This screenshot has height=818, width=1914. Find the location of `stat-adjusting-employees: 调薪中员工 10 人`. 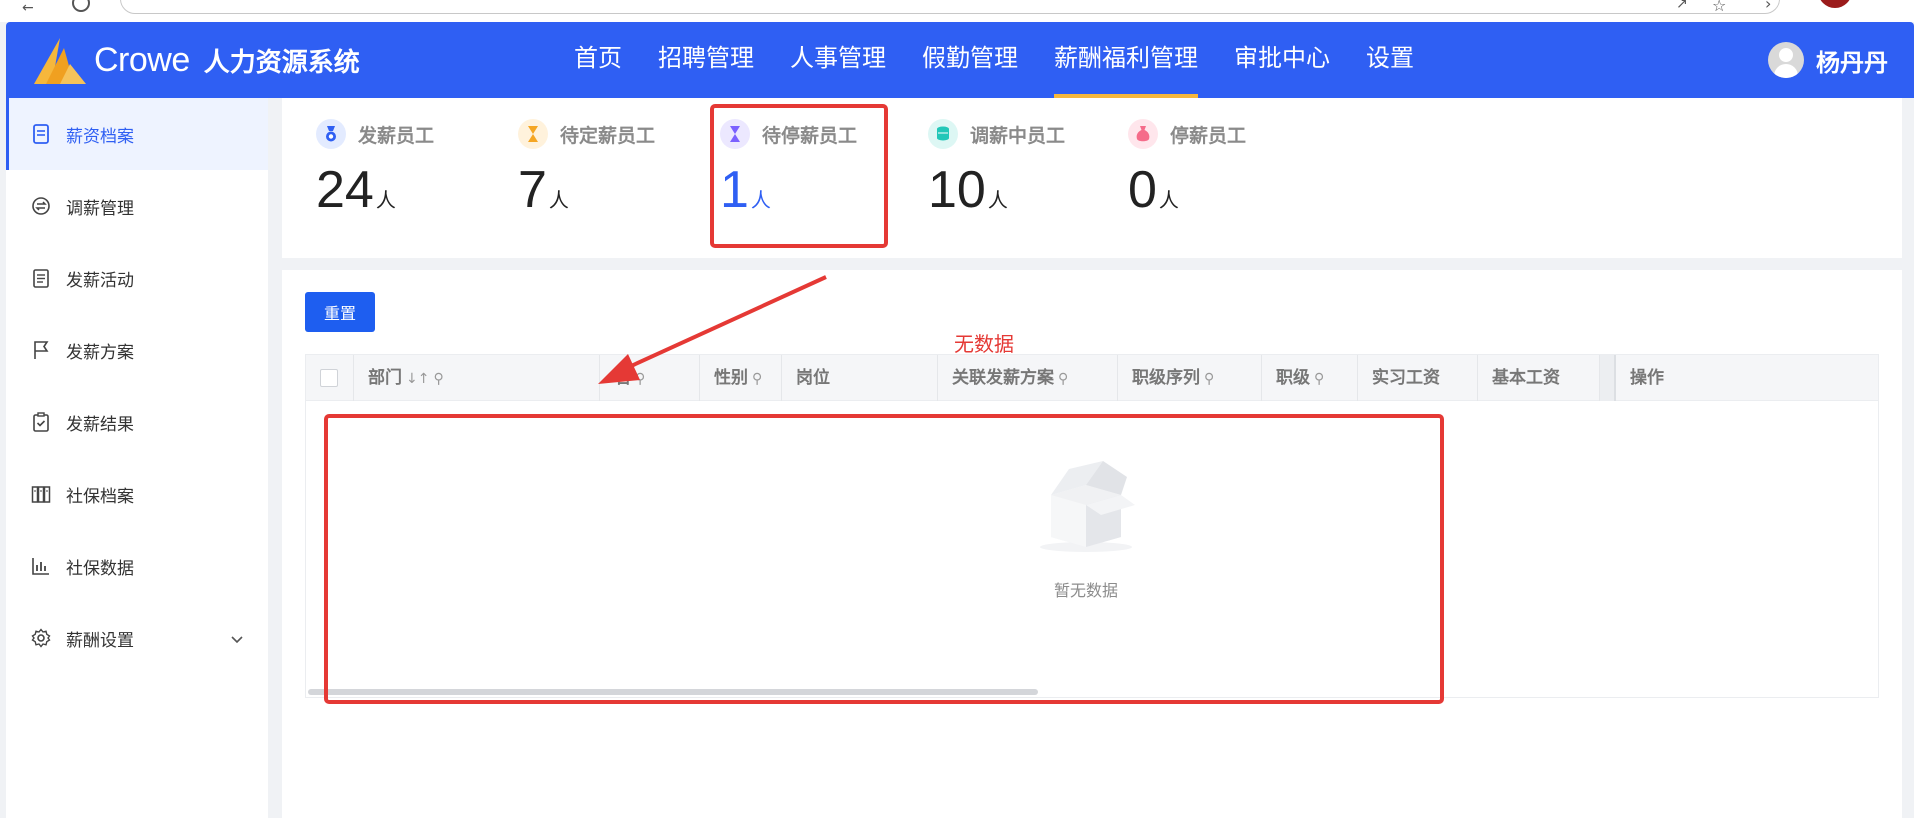

stat-adjusting-employees: 调薪中员工 10 人 is located at coordinates (1018, 176).